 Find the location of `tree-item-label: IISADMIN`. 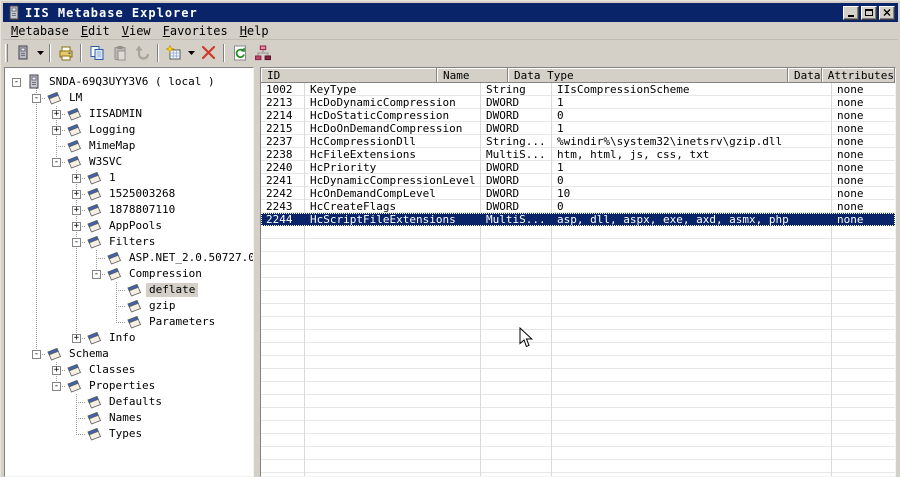

tree-item-label: IISADMIN is located at coordinates (115, 114).